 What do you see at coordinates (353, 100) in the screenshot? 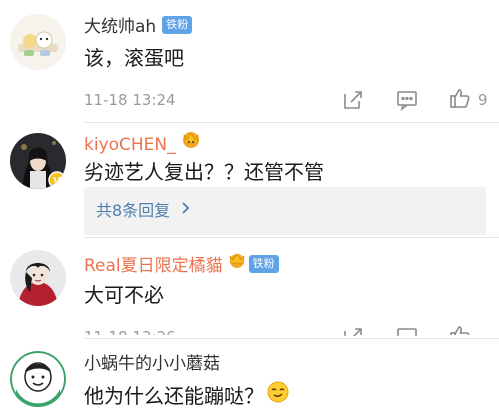
I see `share-icon` at bounding box center [353, 100].